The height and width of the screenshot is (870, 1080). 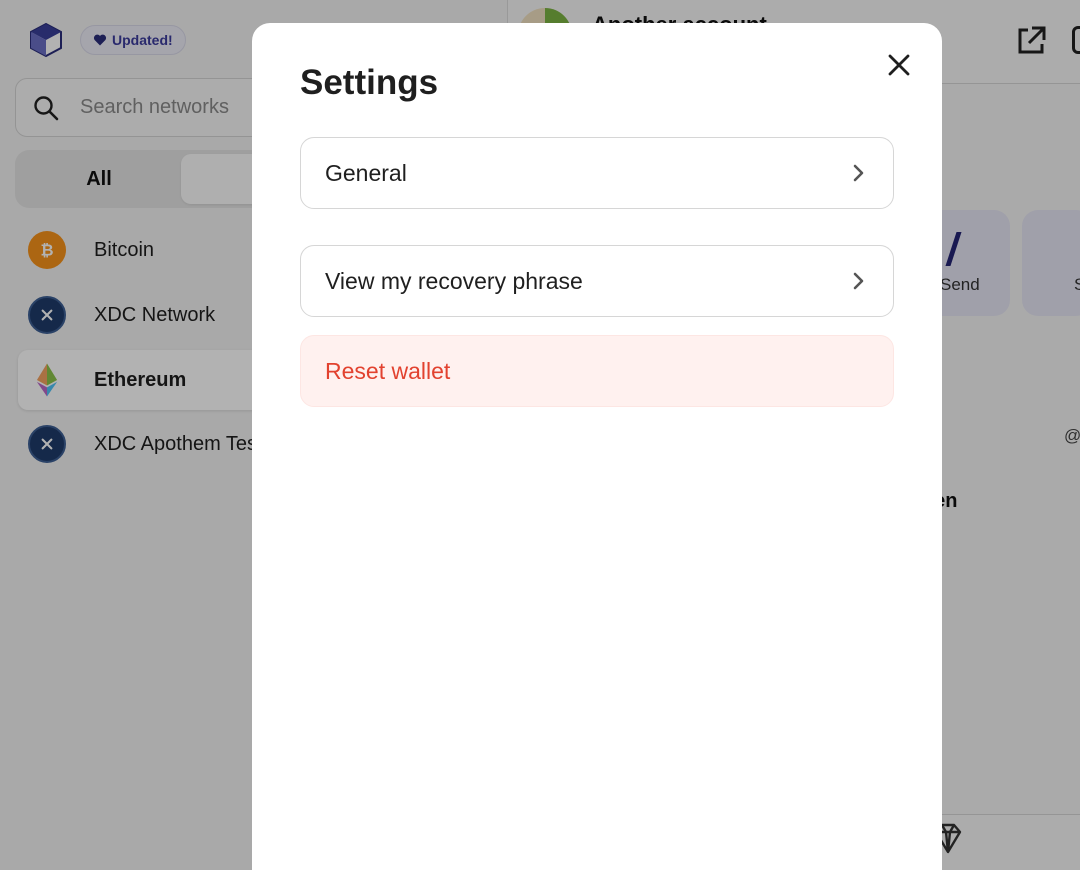 What do you see at coordinates (388, 370) in the screenshot?
I see `reset-wallet-label: Reset wallet` at bounding box center [388, 370].